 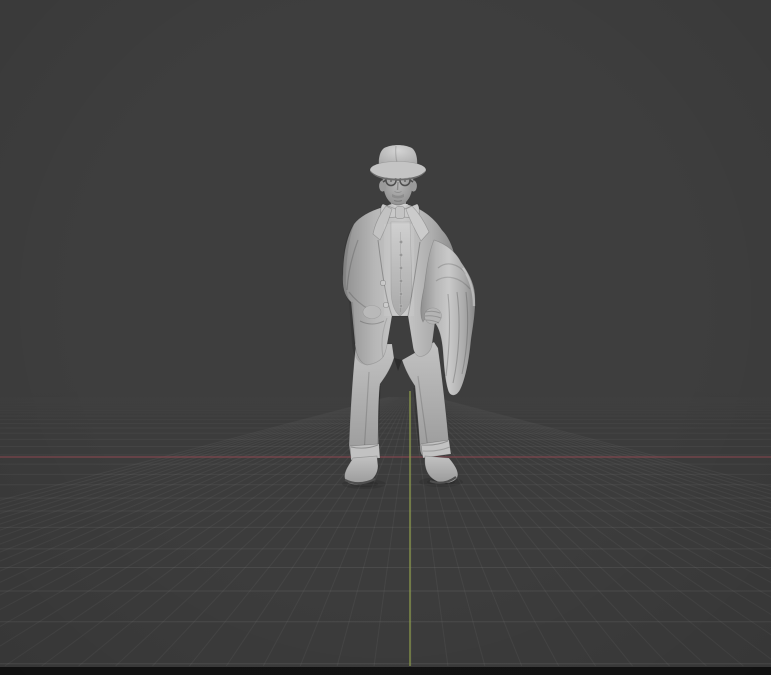 I want to click on ear-left, so click(x=382, y=186).